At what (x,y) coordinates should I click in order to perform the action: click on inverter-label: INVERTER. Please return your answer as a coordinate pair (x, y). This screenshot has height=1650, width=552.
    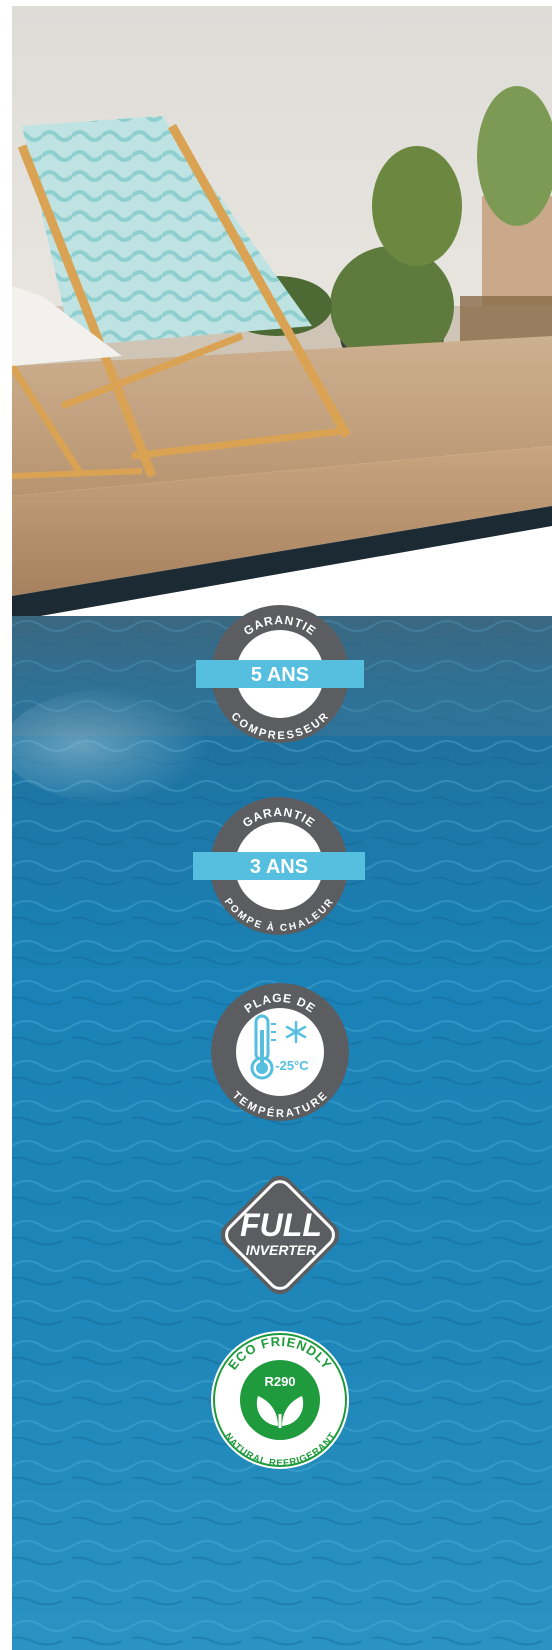
    Looking at the image, I should click on (281, 1250).